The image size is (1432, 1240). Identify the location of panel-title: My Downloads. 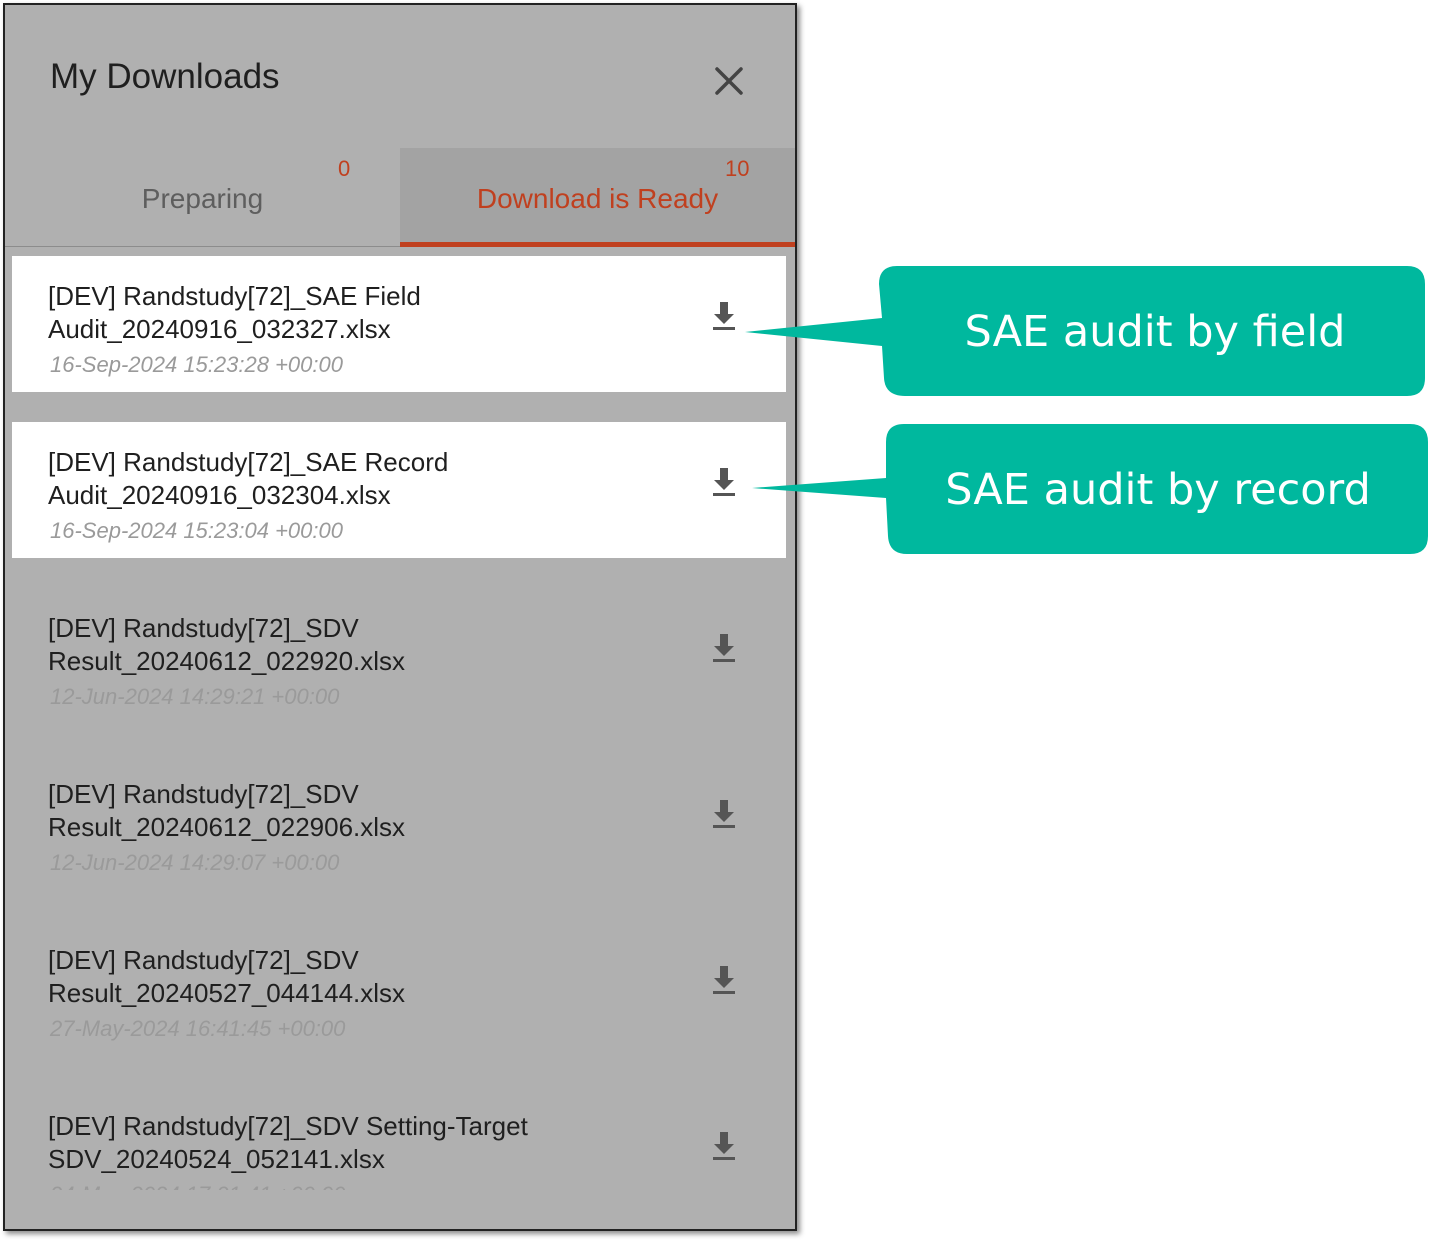
(165, 76).